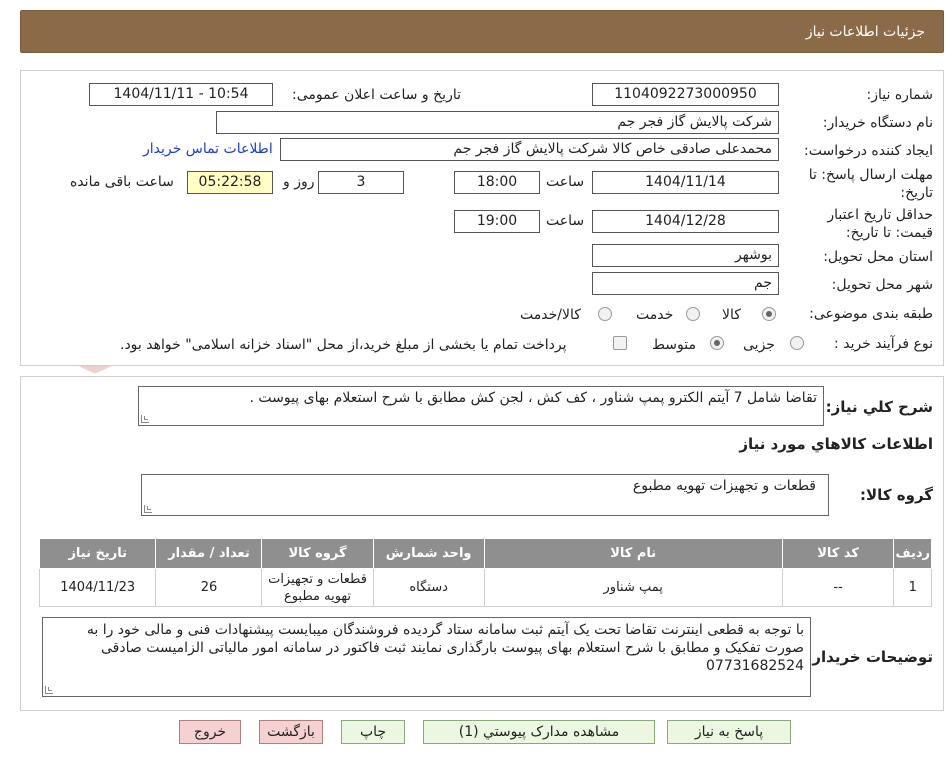 The width and height of the screenshot is (951, 764). I want to click on buyer-org-label: نام دستگاه خریدار:, so click(877, 123).